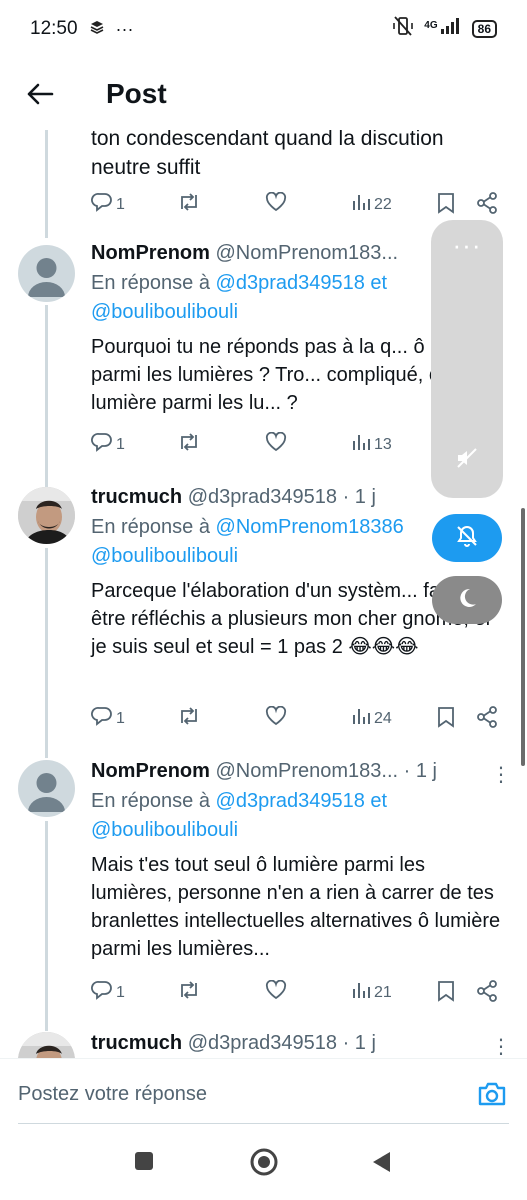 The width and height of the screenshot is (527, 1200). I want to click on more-icon: ···, so click(467, 245).